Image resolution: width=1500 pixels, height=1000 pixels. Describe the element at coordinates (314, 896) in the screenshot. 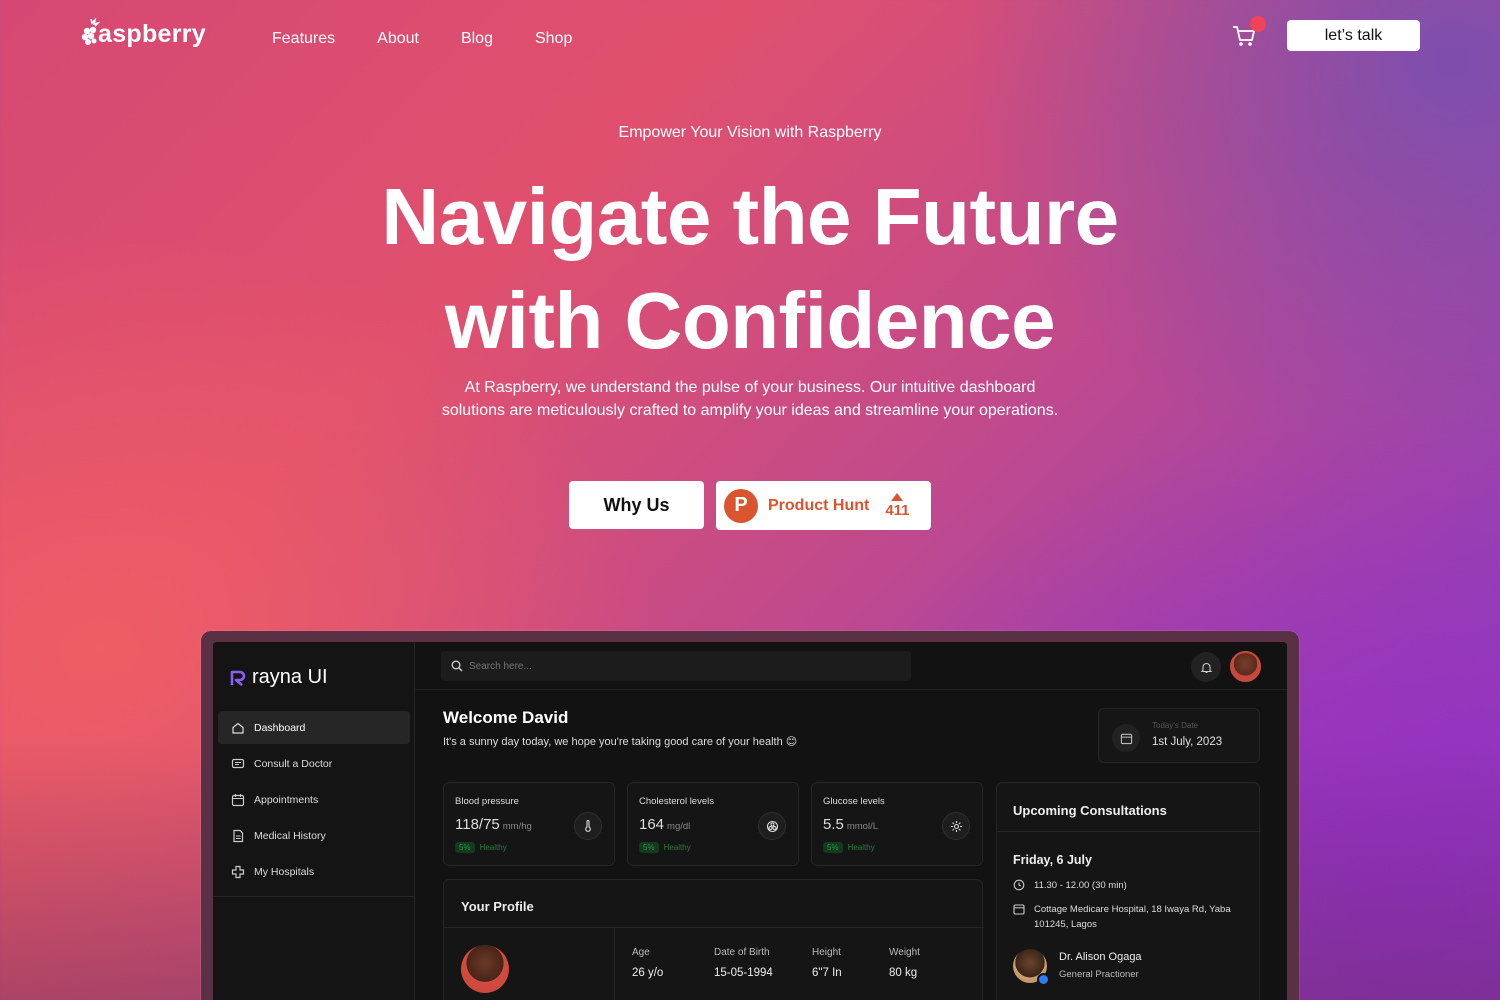

I see `sidebar-divider` at that location.